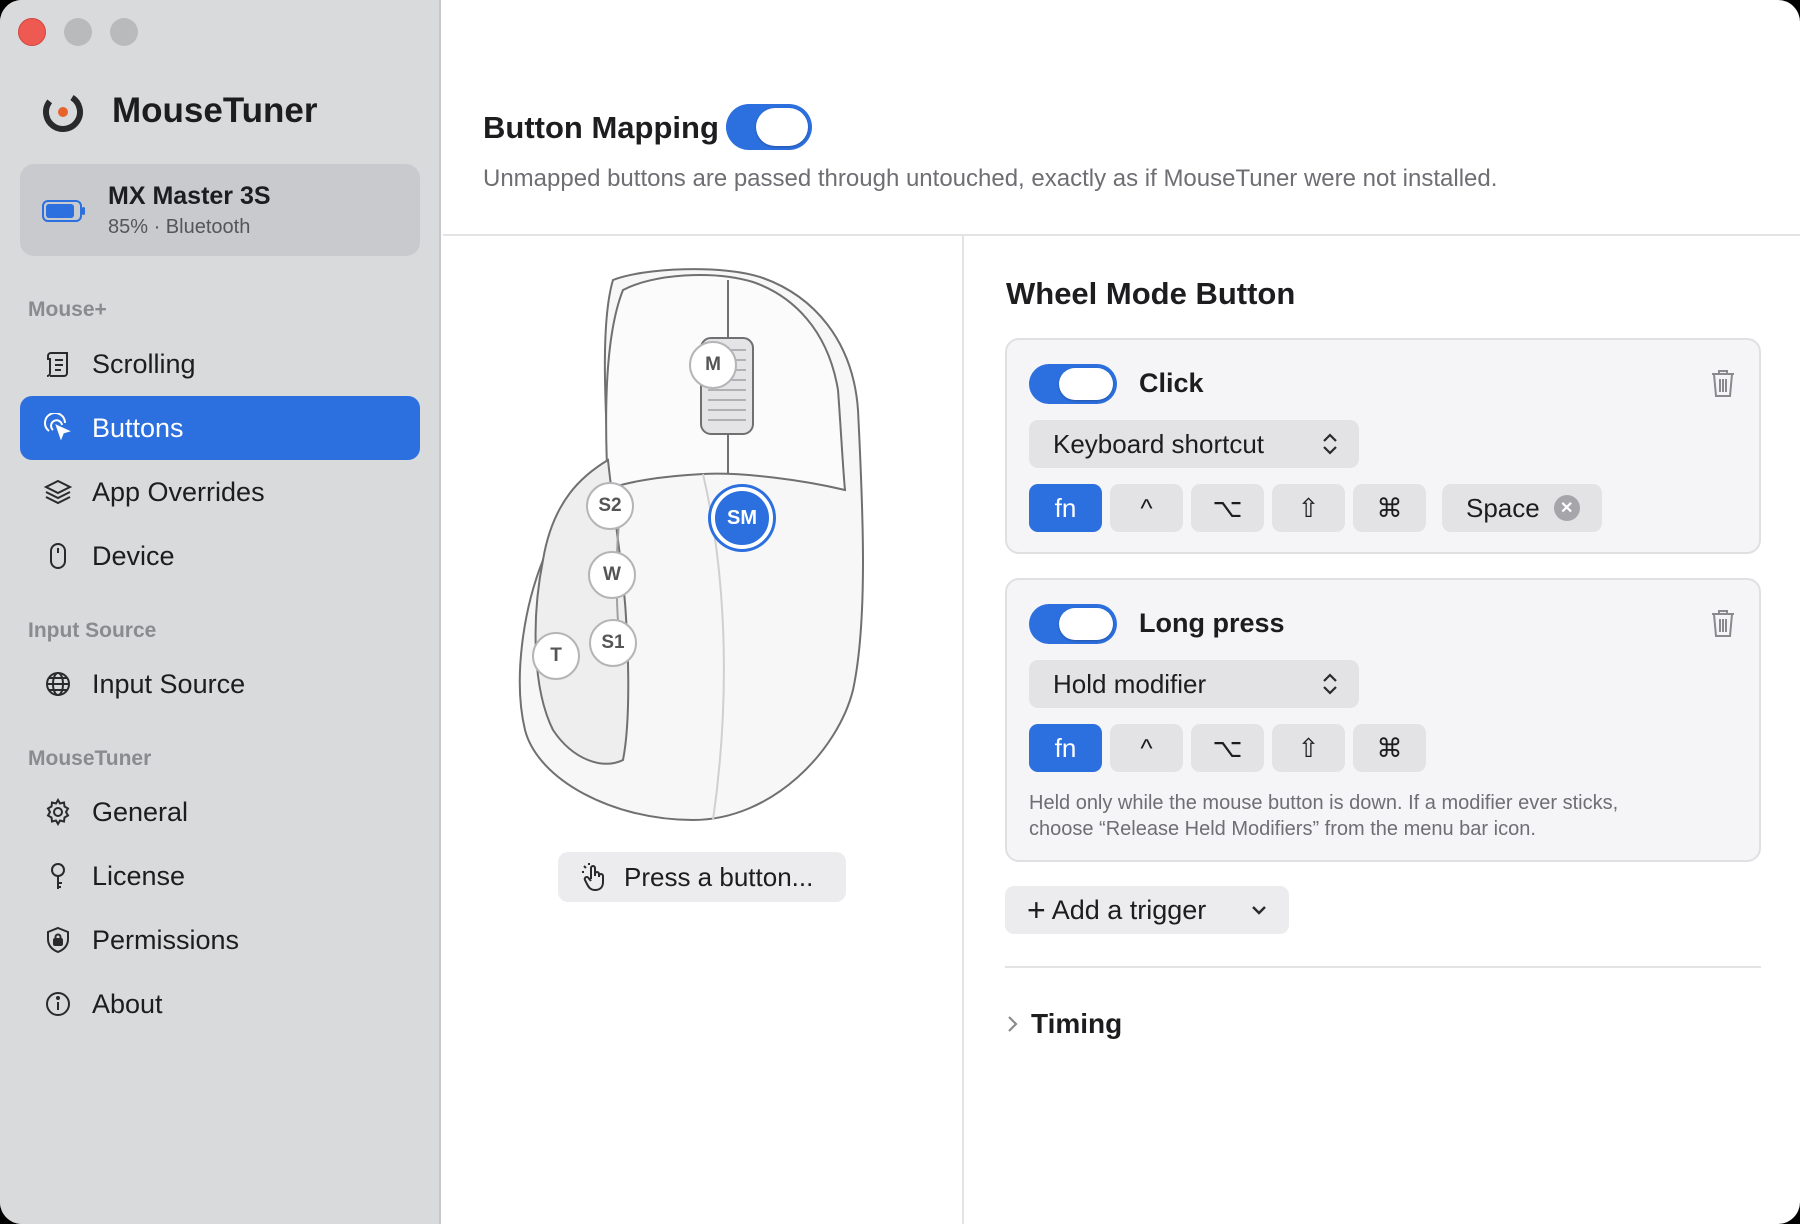 The image size is (1800, 1224). Describe the element at coordinates (1171, 383) in the screenshot. I see `trigger-title: Click` at that location.